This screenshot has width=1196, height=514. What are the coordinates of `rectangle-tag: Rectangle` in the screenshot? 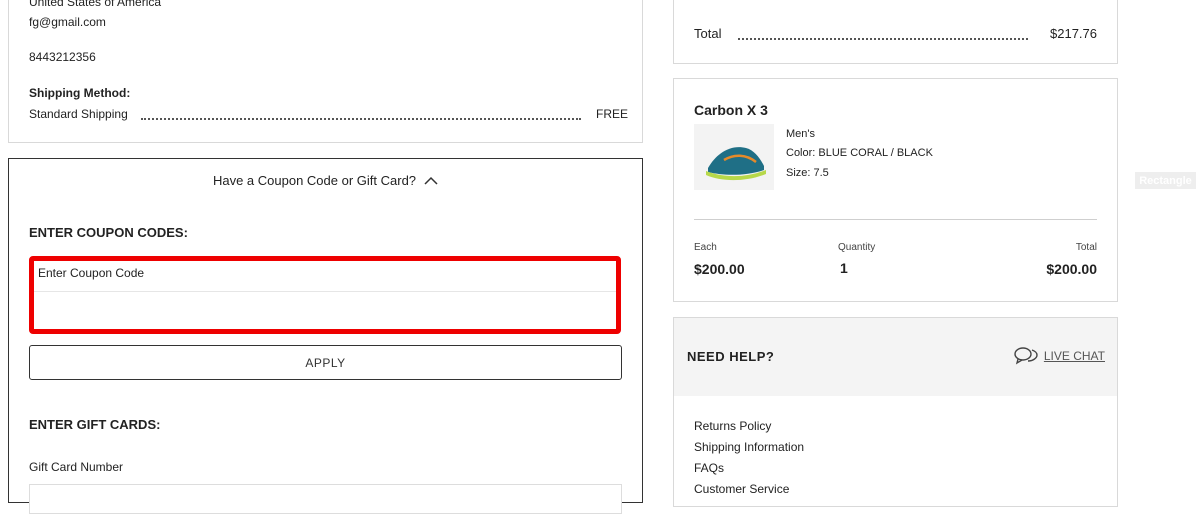 It's located at (1165, 180).